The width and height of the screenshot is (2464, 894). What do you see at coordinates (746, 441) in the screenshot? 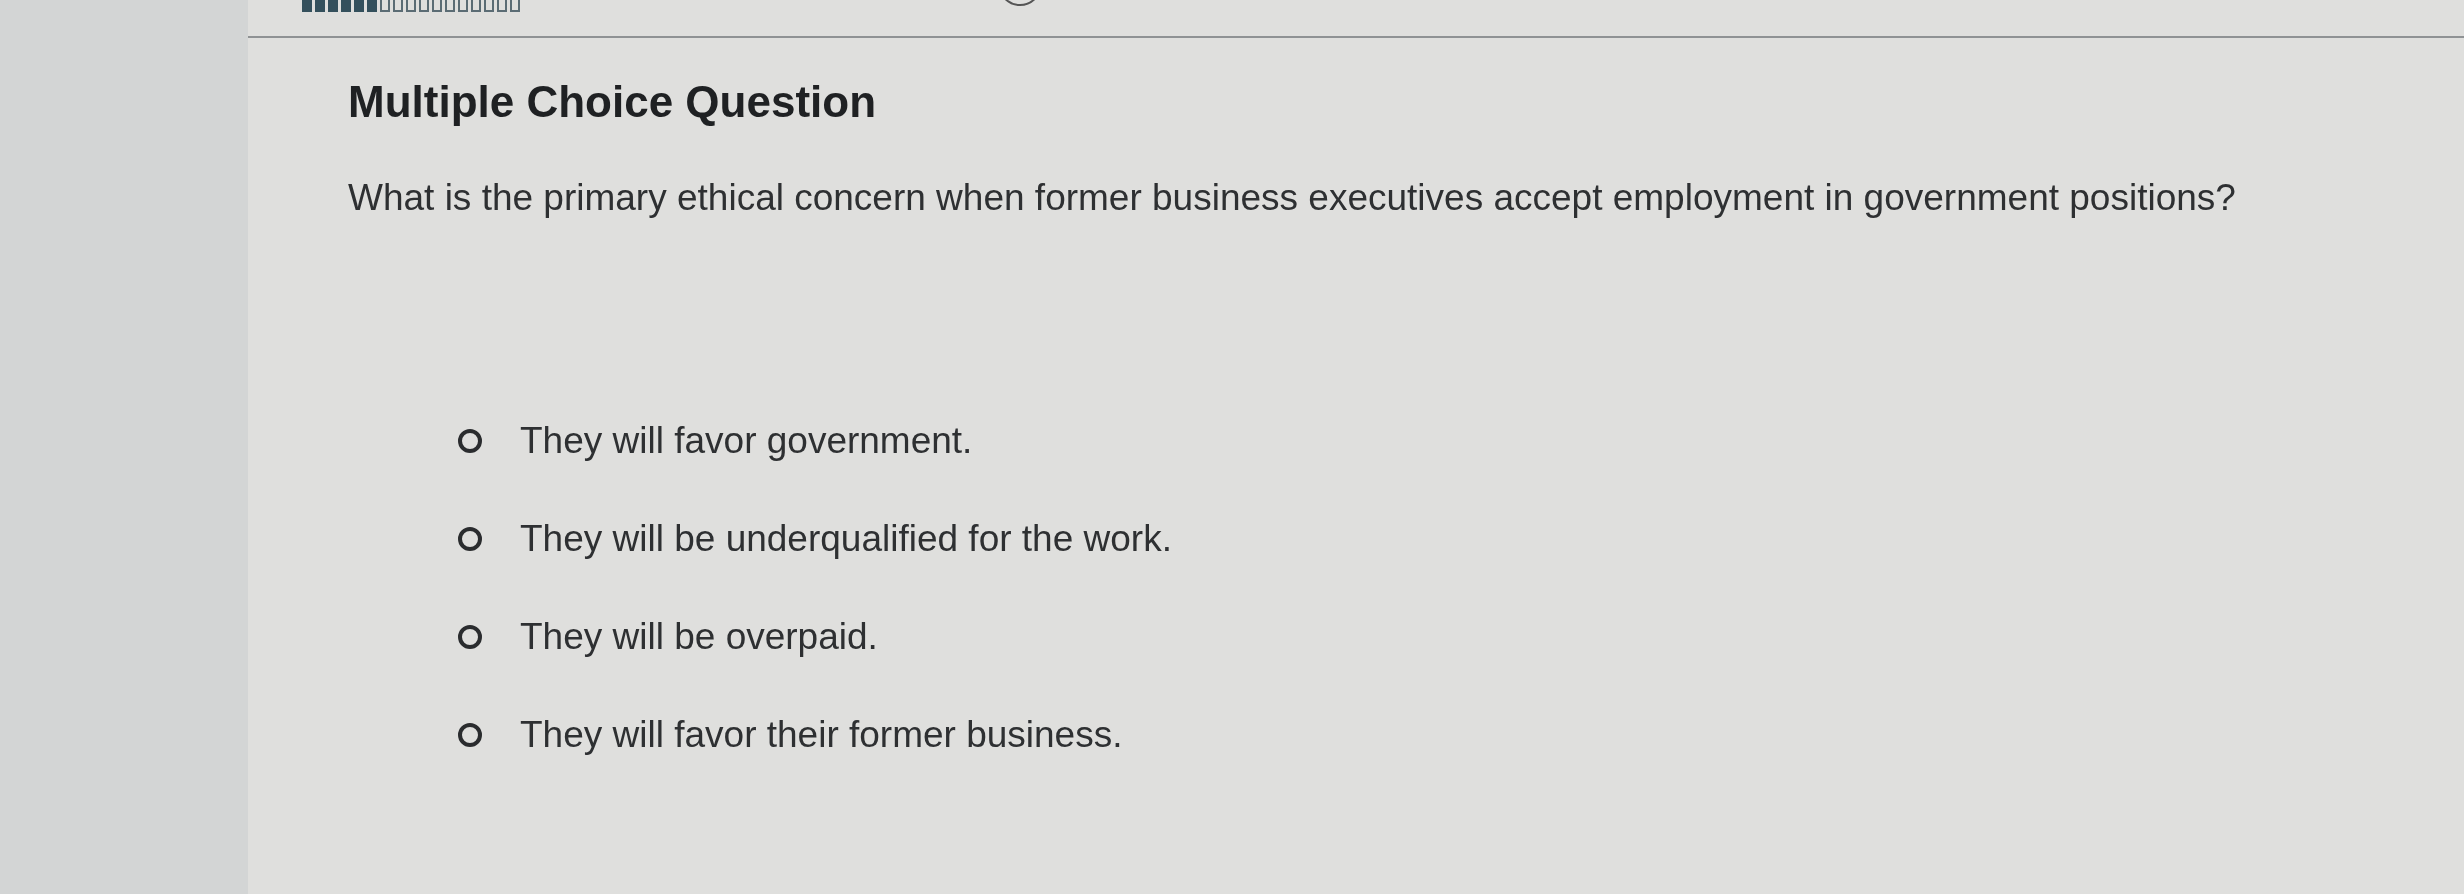
I see `answer-option: They will favor government.` at bounding box center [746, 441].